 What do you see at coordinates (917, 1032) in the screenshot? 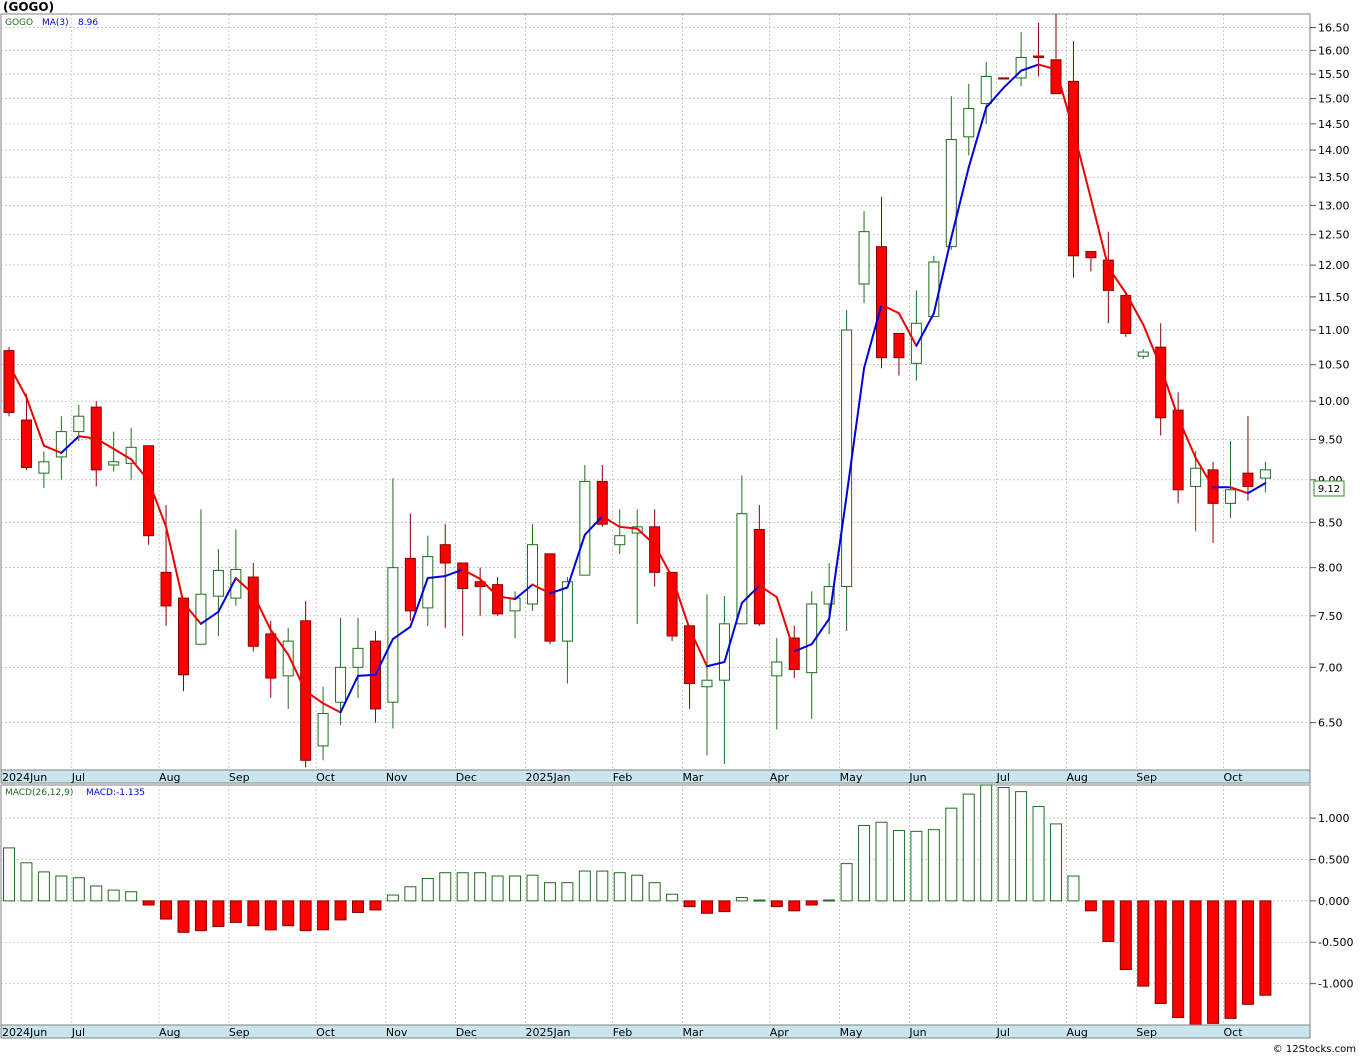
I see `macd-x-tick-label: Jun` at bounding box center [917, 1032].